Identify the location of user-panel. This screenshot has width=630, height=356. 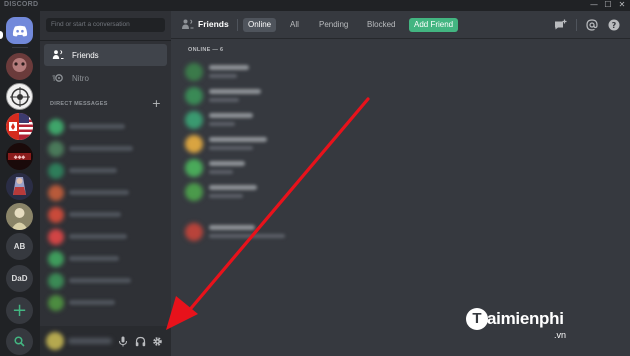
(105, 341).